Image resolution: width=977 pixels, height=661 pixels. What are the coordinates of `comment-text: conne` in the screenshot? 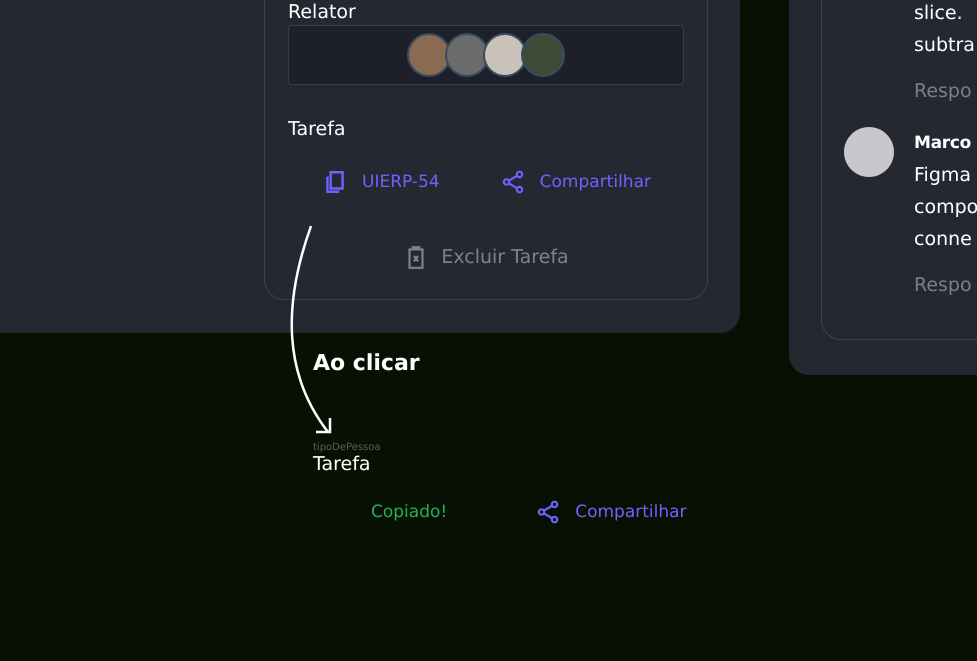 It's located at (943, 239).